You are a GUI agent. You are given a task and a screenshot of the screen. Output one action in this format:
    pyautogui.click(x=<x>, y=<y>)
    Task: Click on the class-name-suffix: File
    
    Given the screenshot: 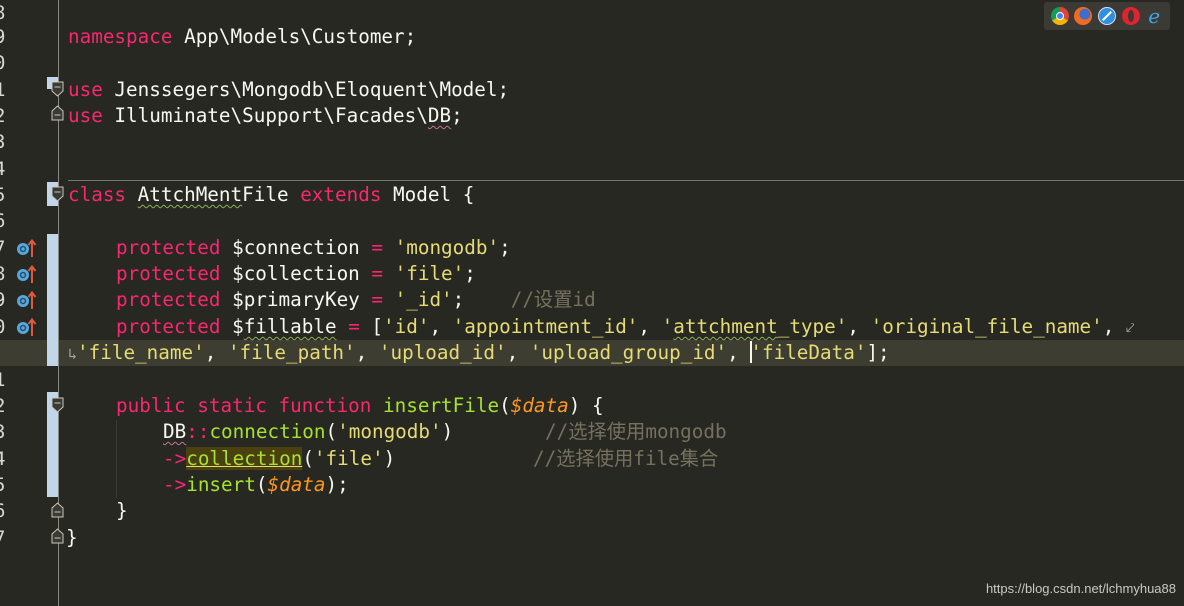 What is the action you would take?
    pyautogui.click(x=265, y=194)
    